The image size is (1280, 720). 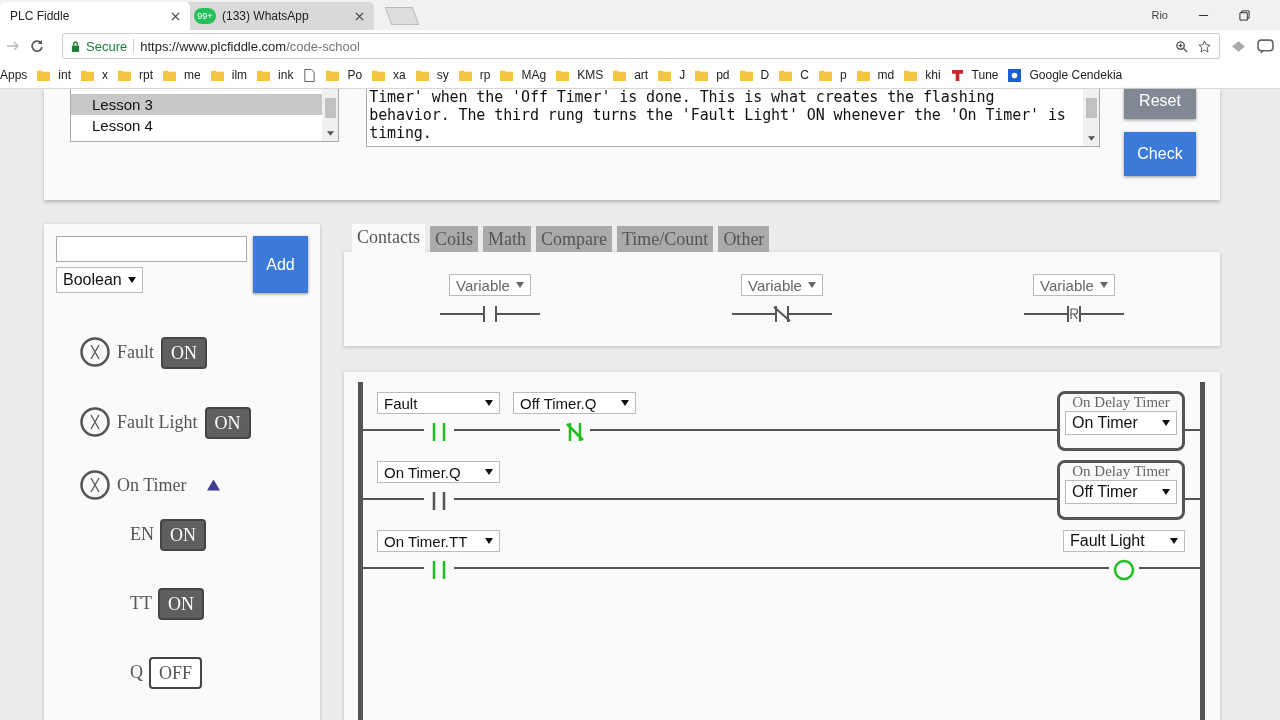 I want to click on bookmark-link: p, so click(x=843, y=75).